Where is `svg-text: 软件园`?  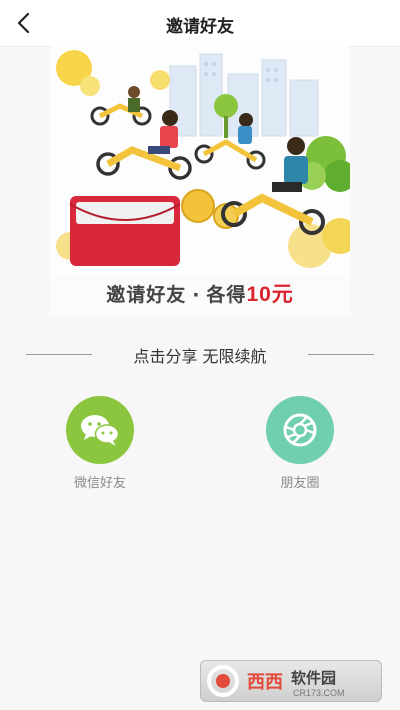
svg-text: 软件园 is located at coordinates (313, 678).